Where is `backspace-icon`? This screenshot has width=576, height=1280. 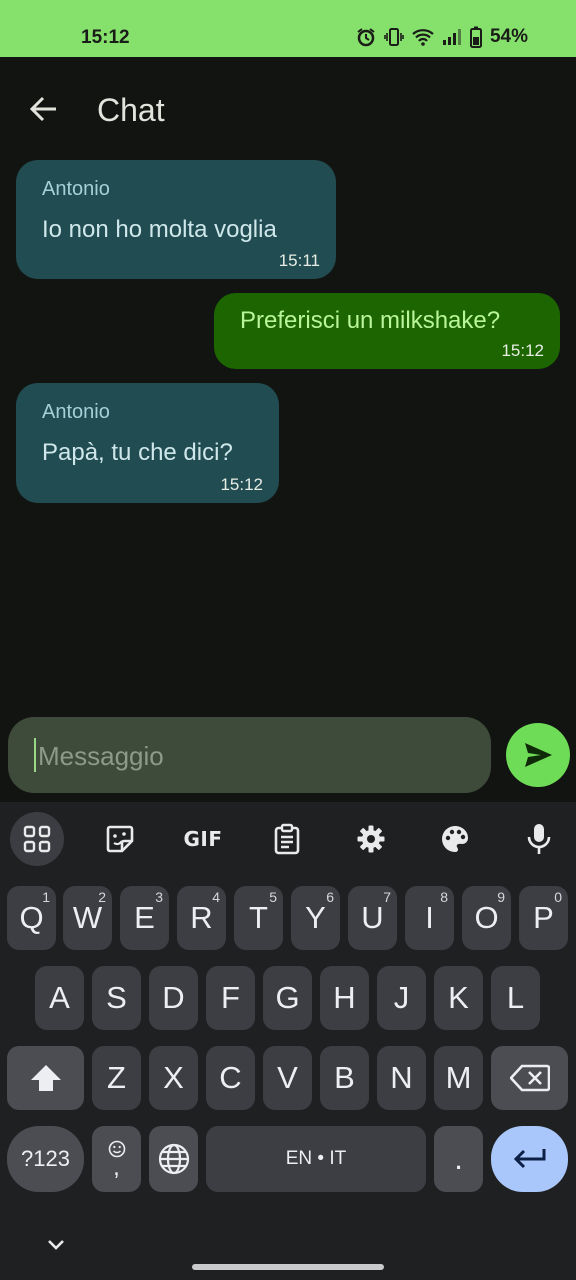 backspace-icon is located at coordinates (529, 1078).